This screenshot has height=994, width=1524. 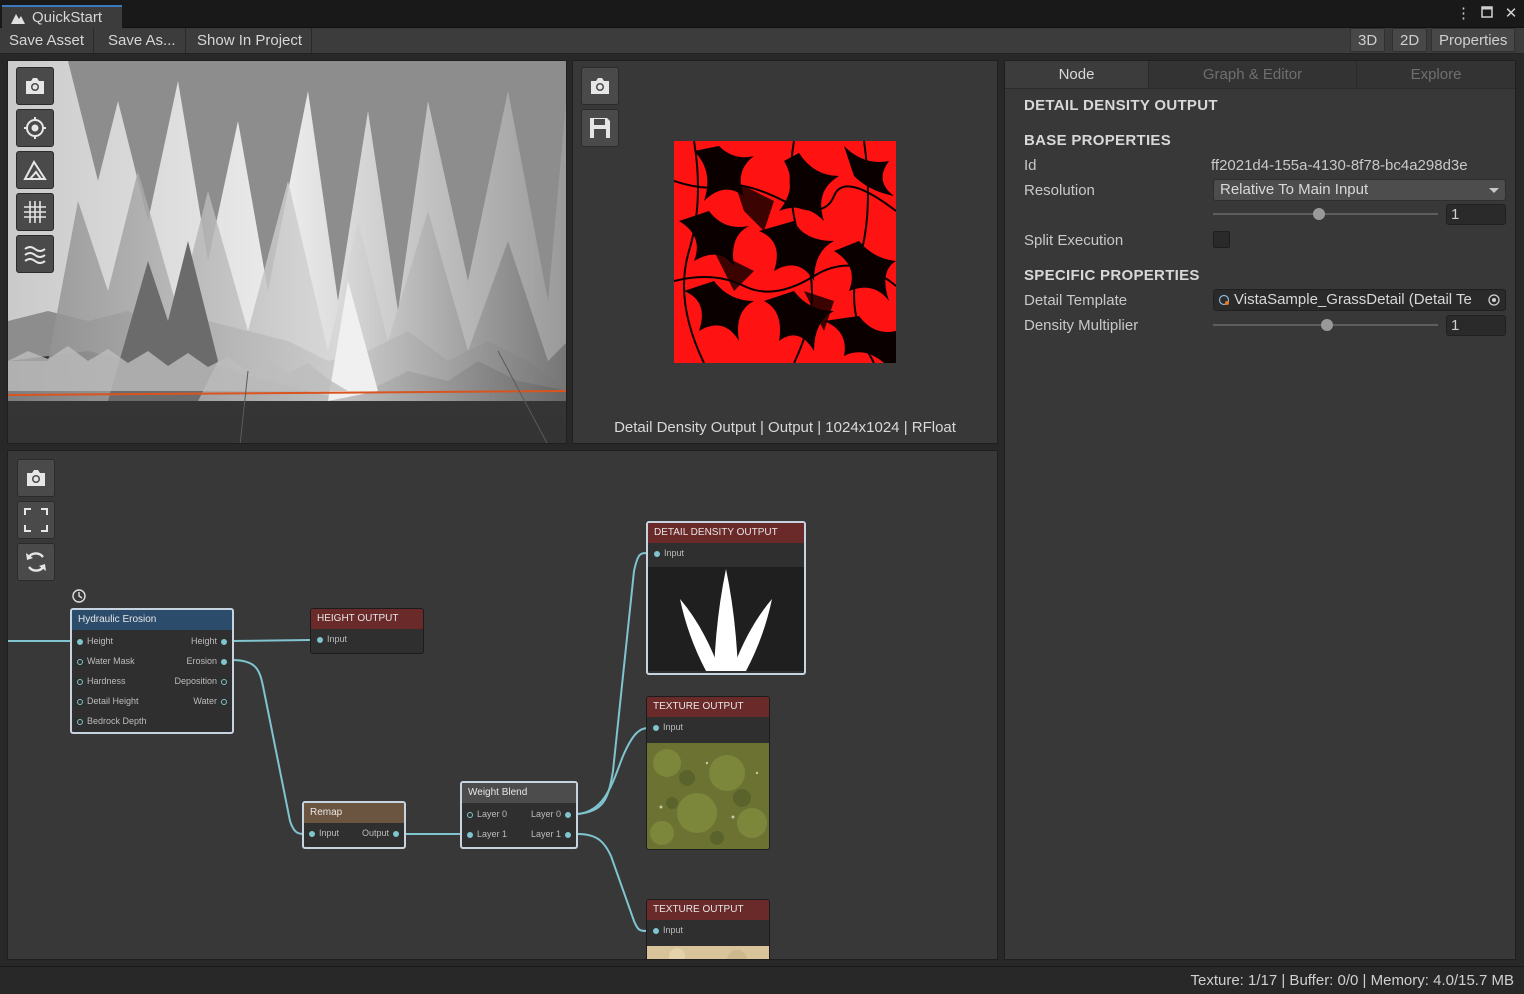 I want to click on density-thumbnail, so click(x=726, y=619).